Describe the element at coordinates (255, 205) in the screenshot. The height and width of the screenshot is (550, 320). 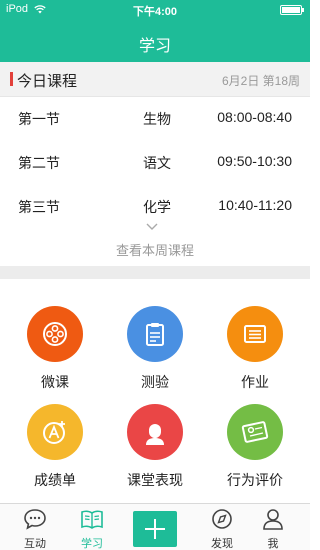
I see `course-time: 10:40-11:20` at that location.